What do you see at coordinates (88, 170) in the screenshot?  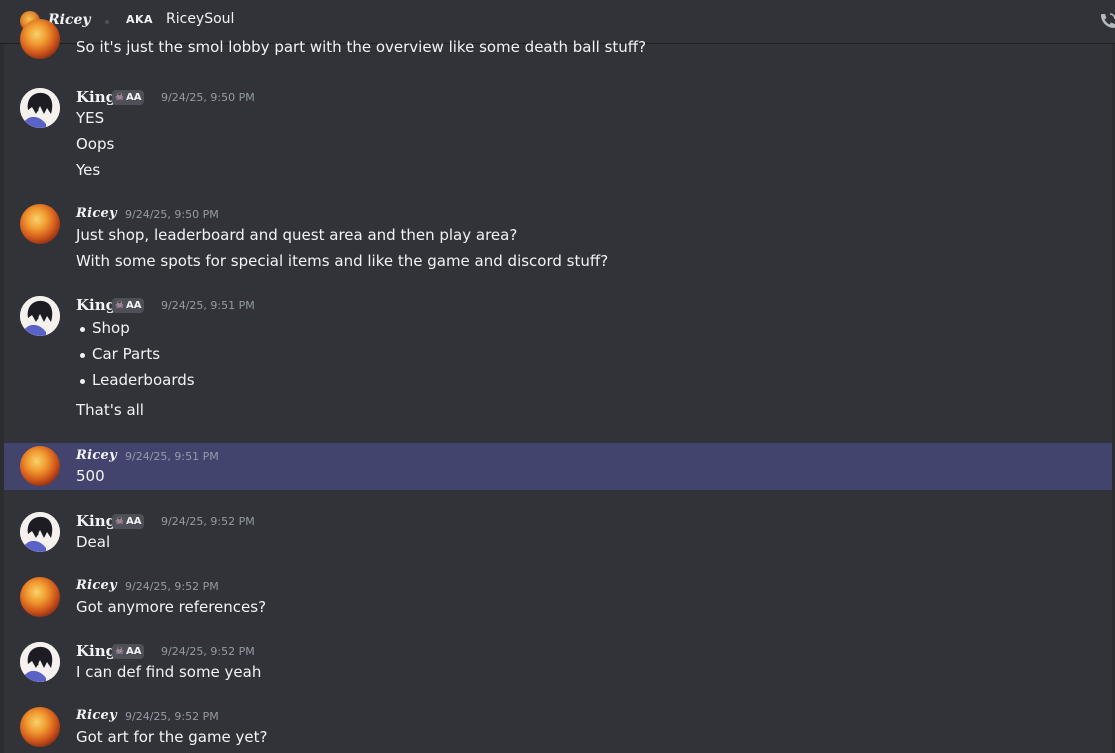 I see `message-text: Yes` at bounding box center [88, 170].